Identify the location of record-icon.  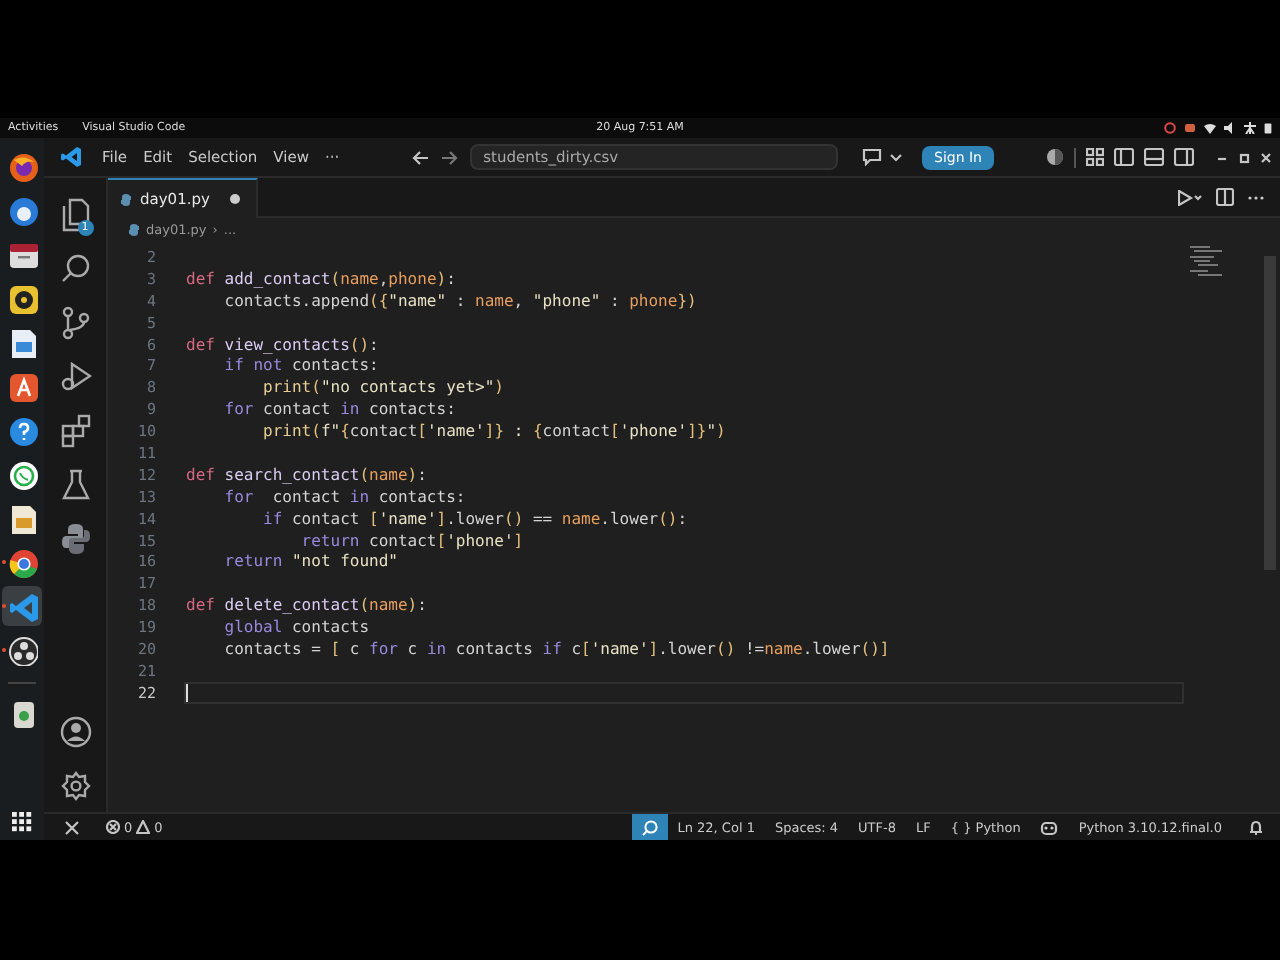
(22, 650).